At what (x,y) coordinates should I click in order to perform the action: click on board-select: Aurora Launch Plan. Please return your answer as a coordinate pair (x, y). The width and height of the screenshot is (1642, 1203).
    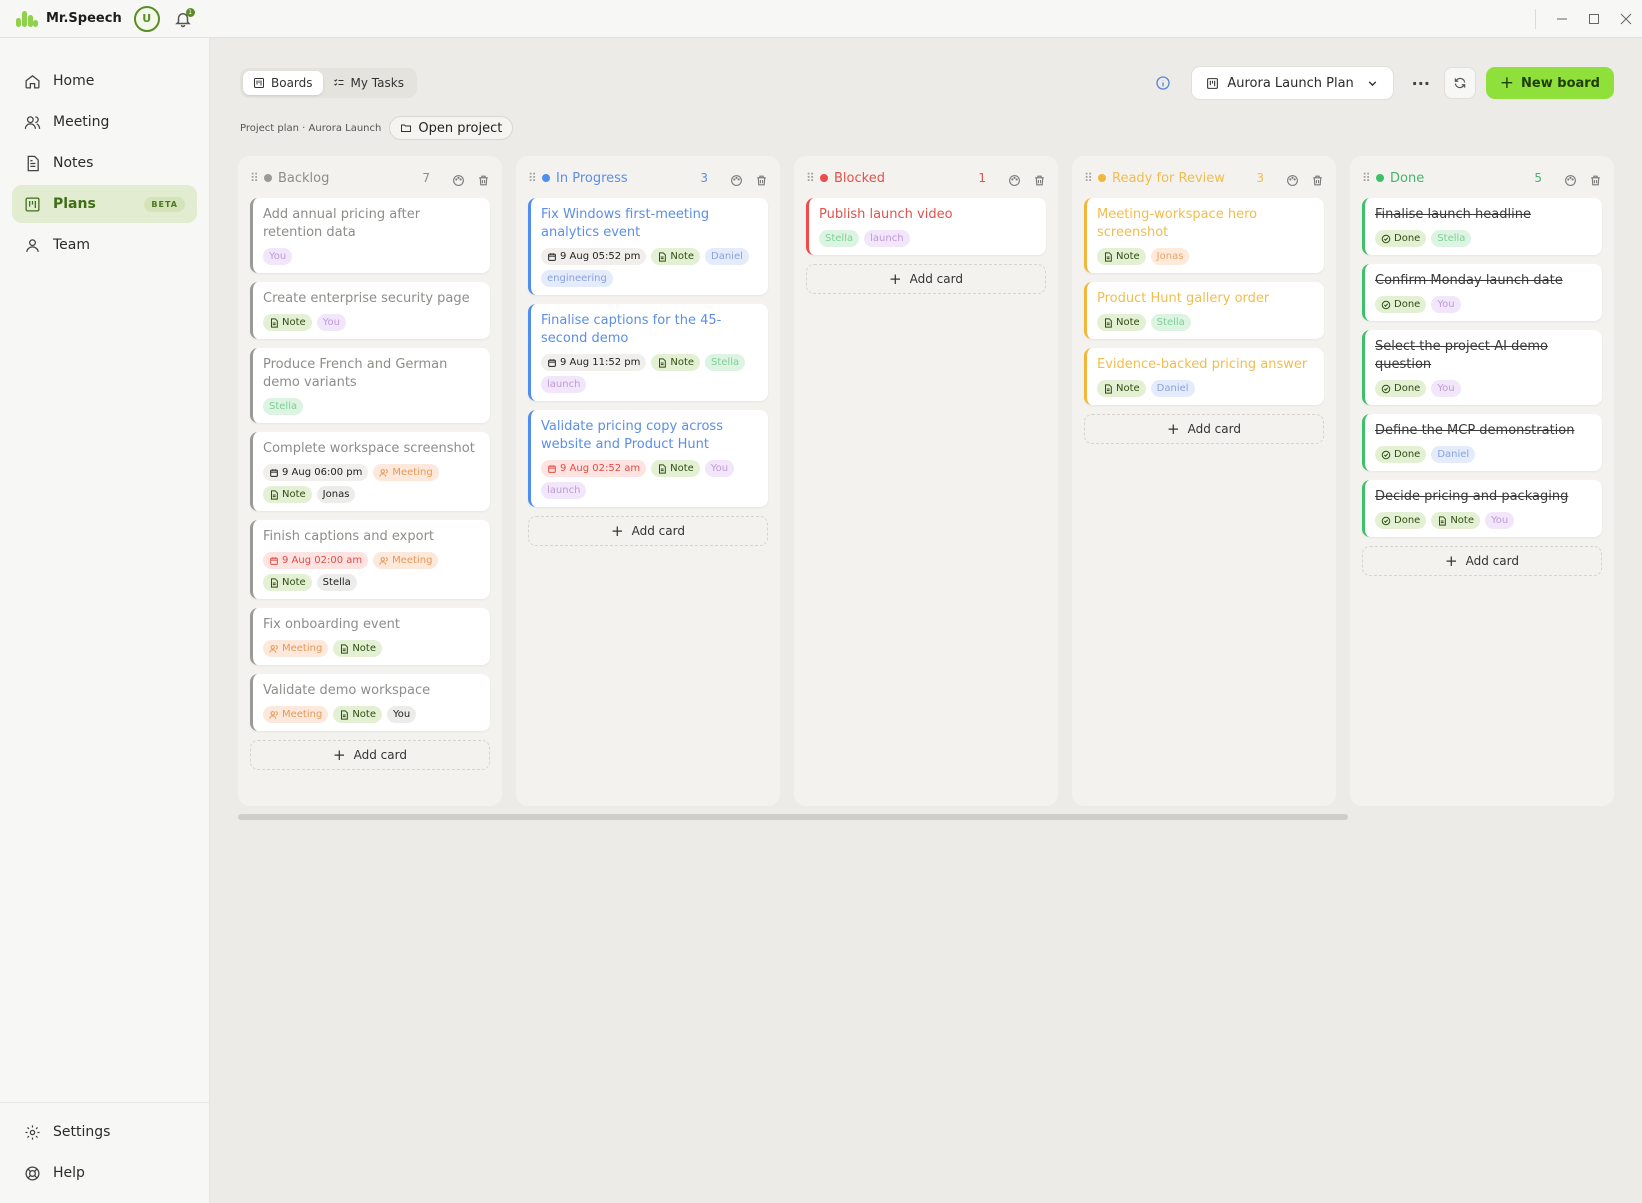
    Looking at the image, I should click on (1292, 83).